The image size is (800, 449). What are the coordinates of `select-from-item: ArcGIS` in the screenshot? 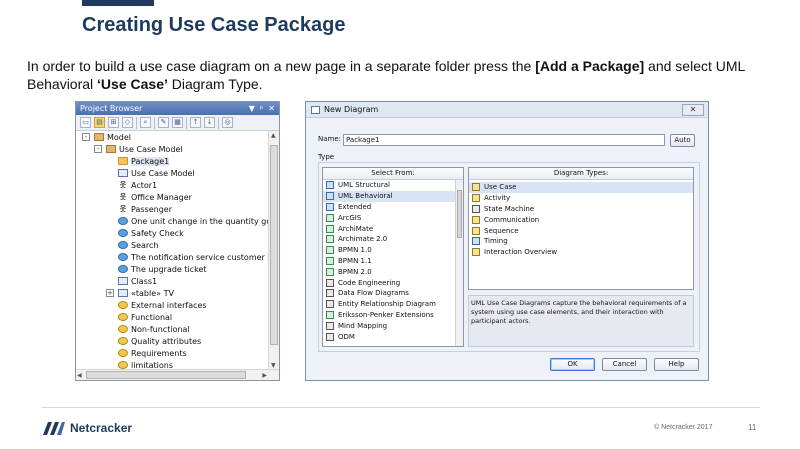 It's located at (393, 217).